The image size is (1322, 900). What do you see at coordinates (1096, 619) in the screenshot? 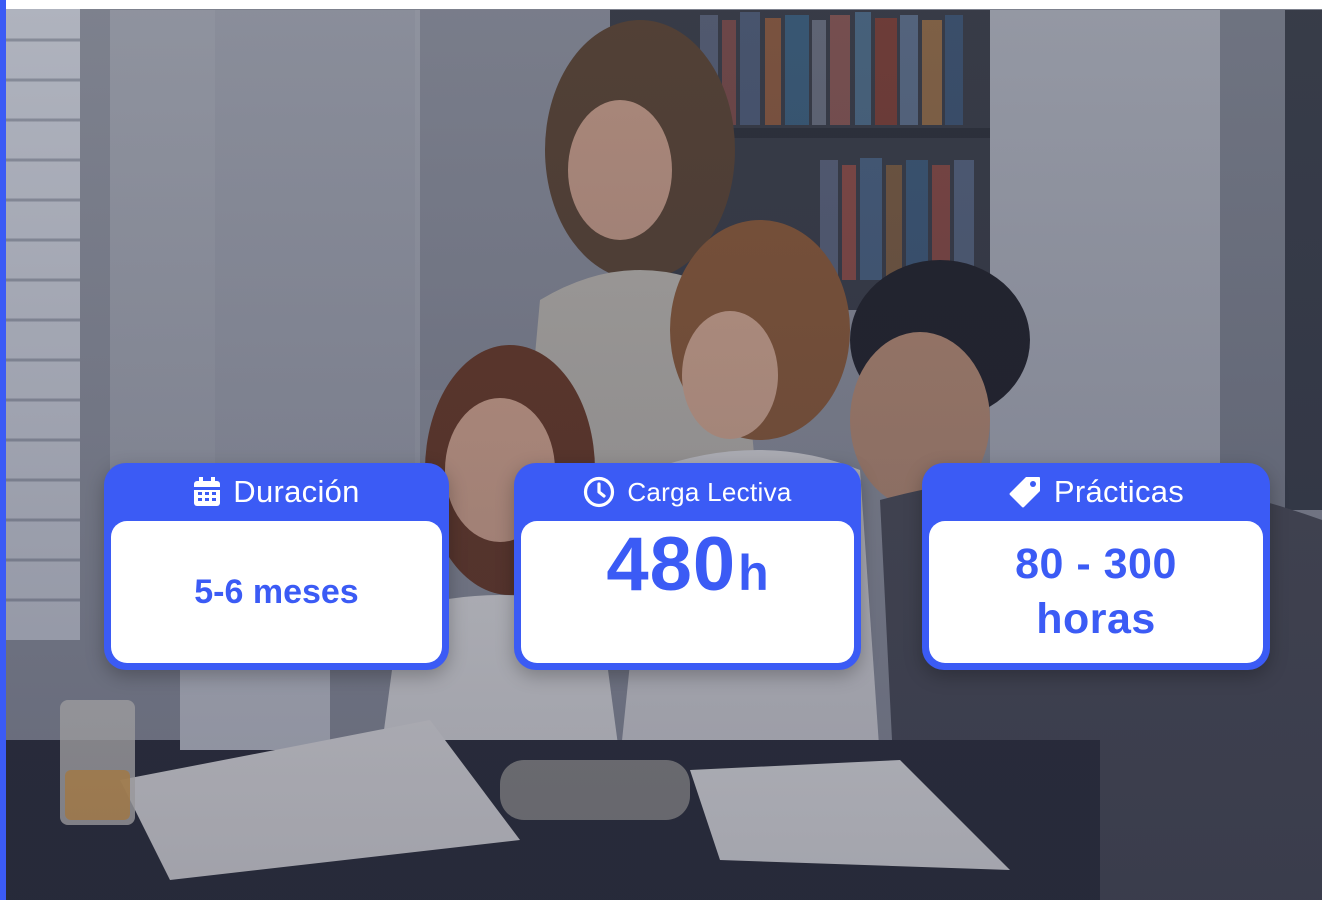
I see `practicas-unit: horas` at bounding box center [1096, 619].